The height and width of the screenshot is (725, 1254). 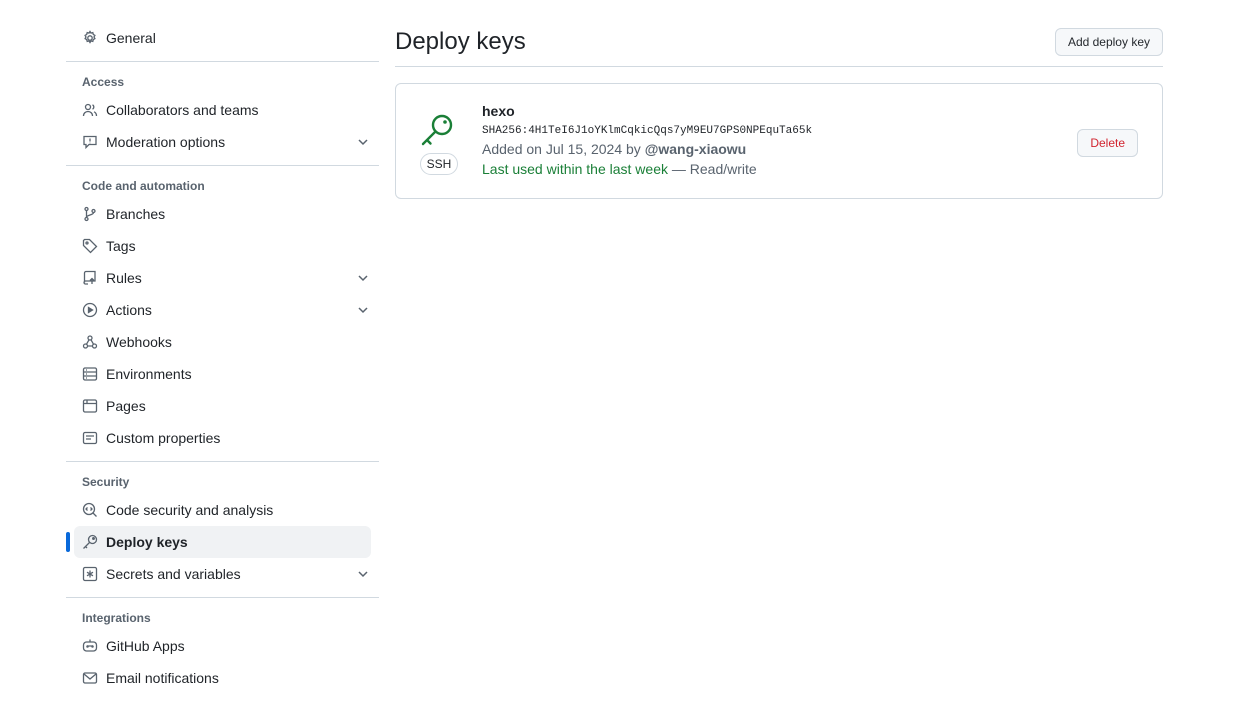 I want to click on browser-icon, so click(x=90, y=406).